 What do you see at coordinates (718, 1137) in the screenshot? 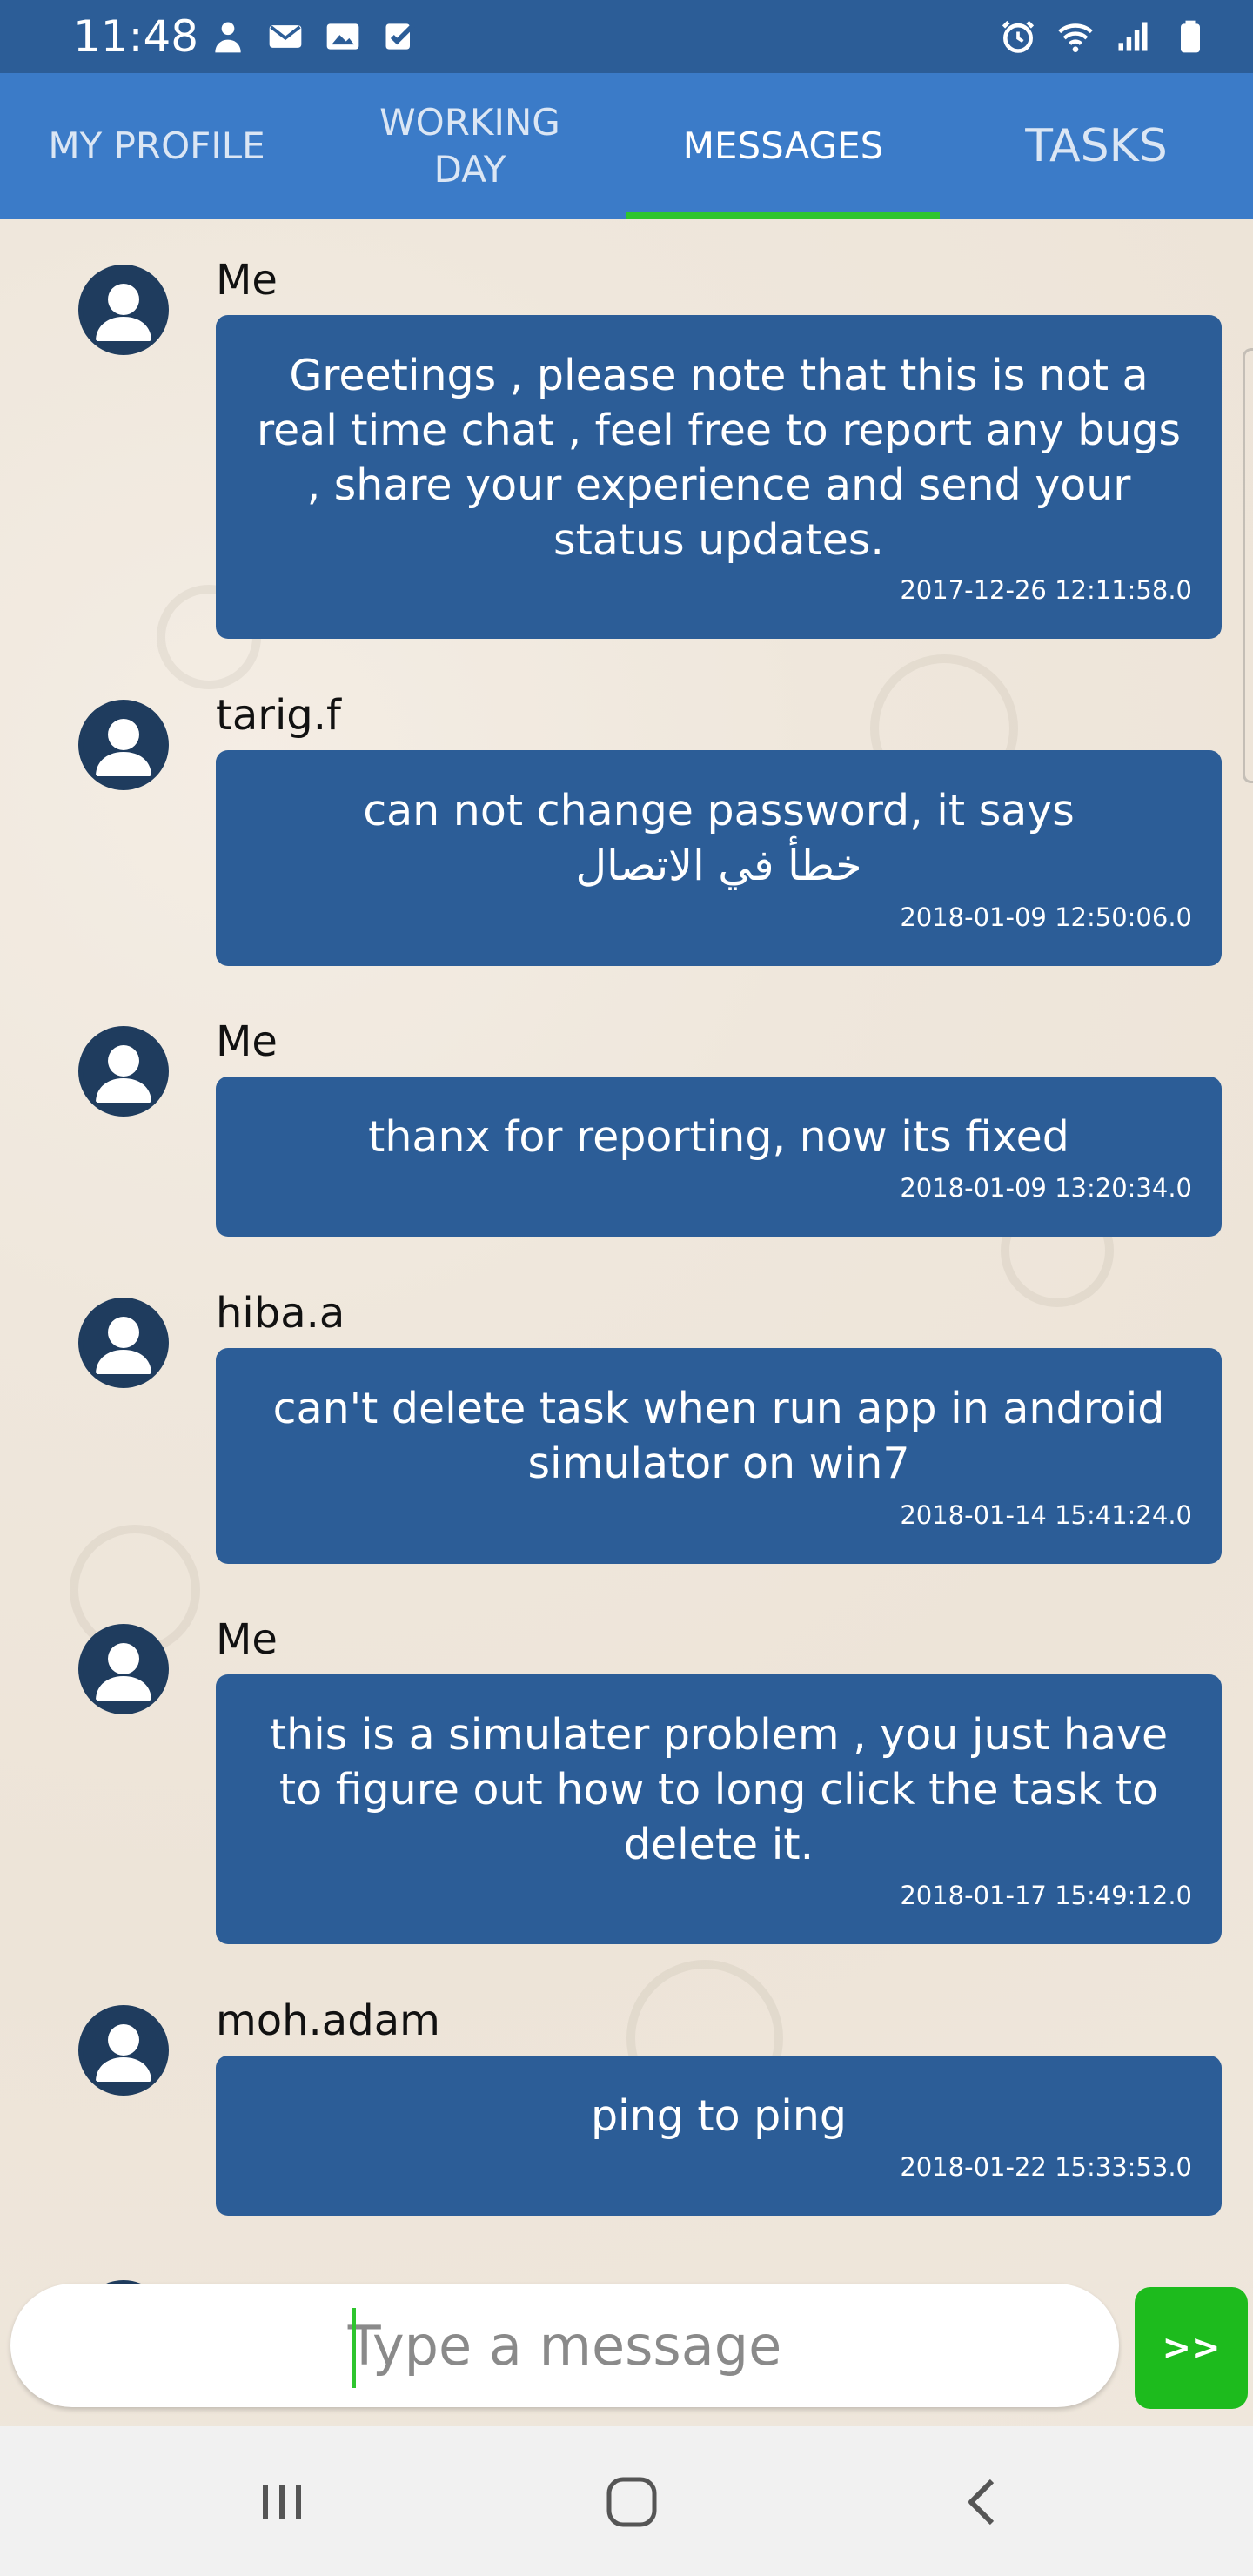
I see `message-text: thanx for reporting, now its fixed` at bounding box center [718, 1137].